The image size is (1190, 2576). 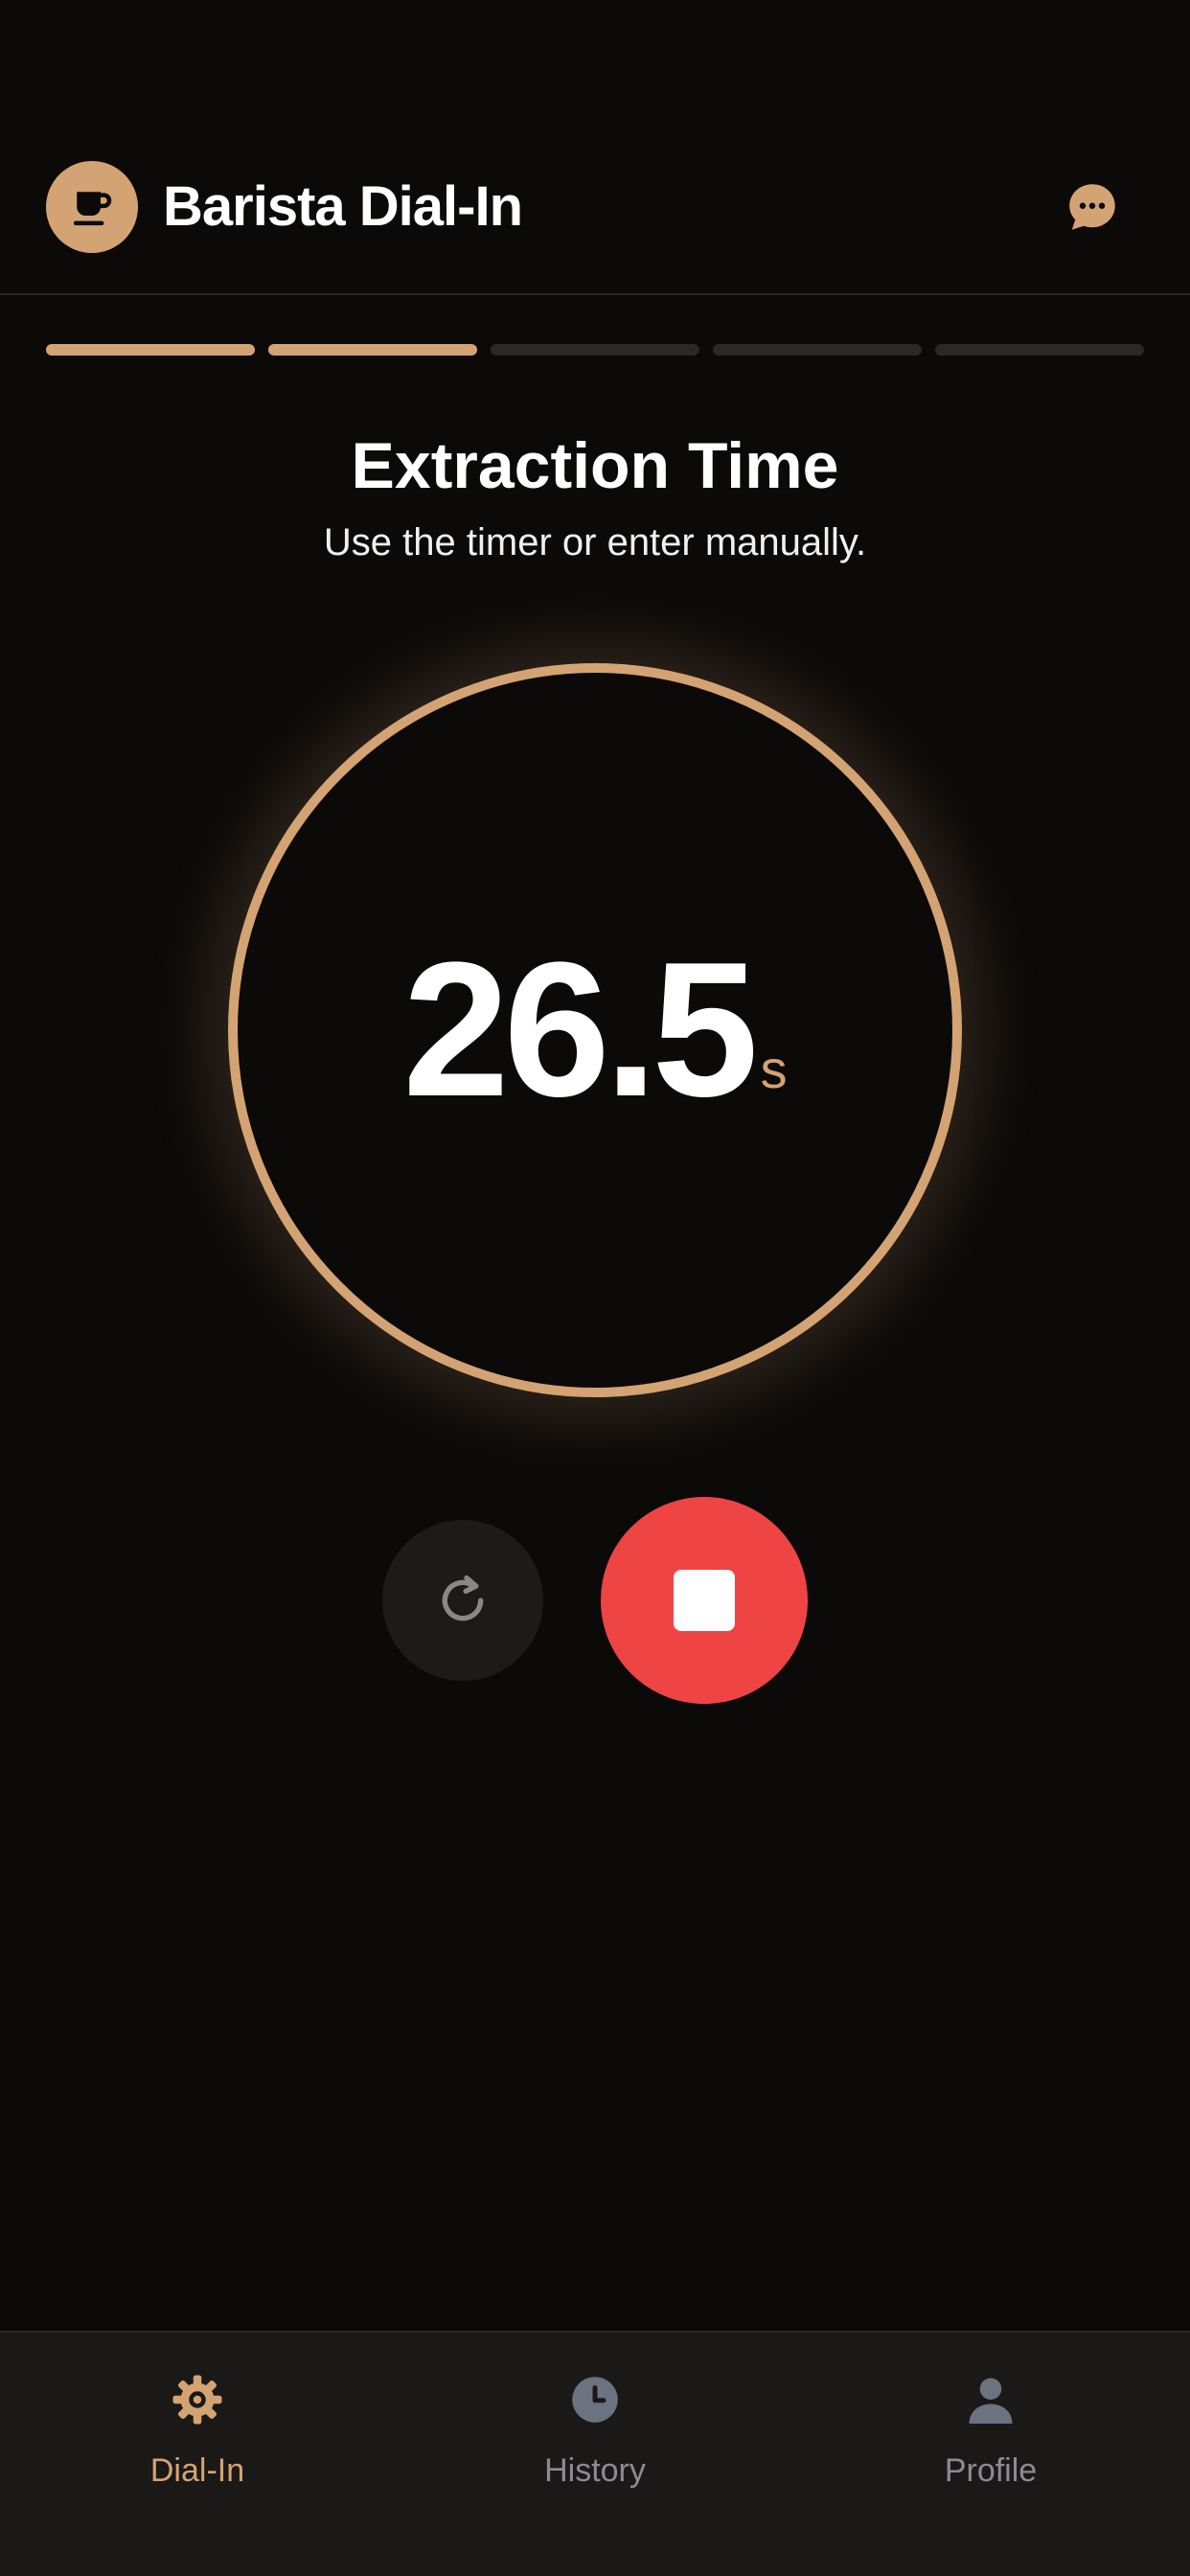 What do you see at coordinates (990, 2441) in the screenshot?
I see `tab-profile: Profile` at bounding box center [990, 2441].